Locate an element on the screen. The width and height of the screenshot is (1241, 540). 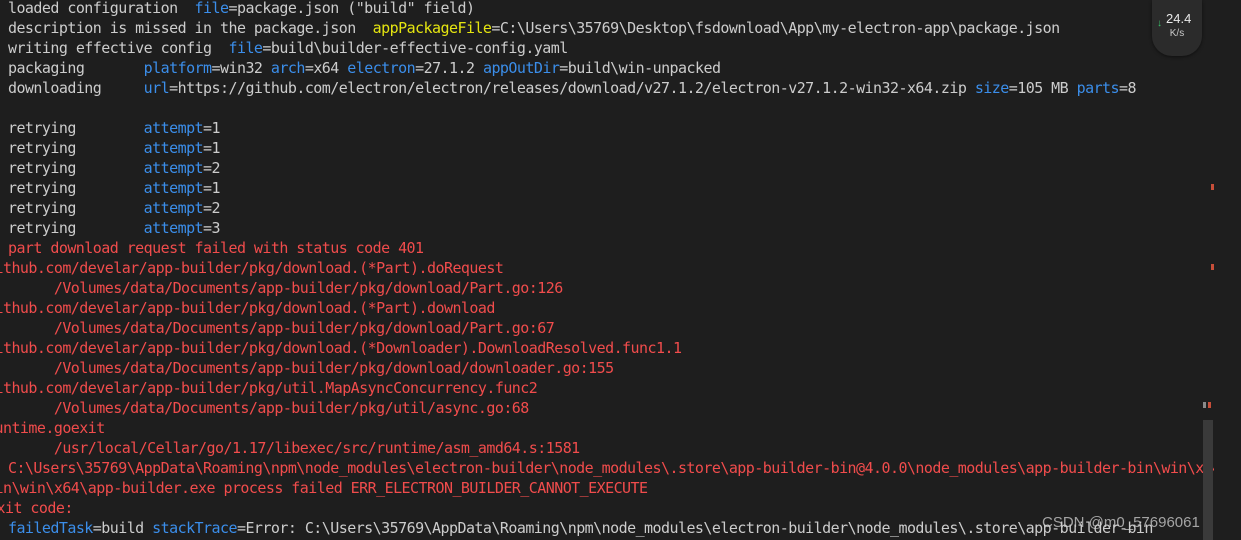
log-text: writing effective config is located at coordinates (118, 48).